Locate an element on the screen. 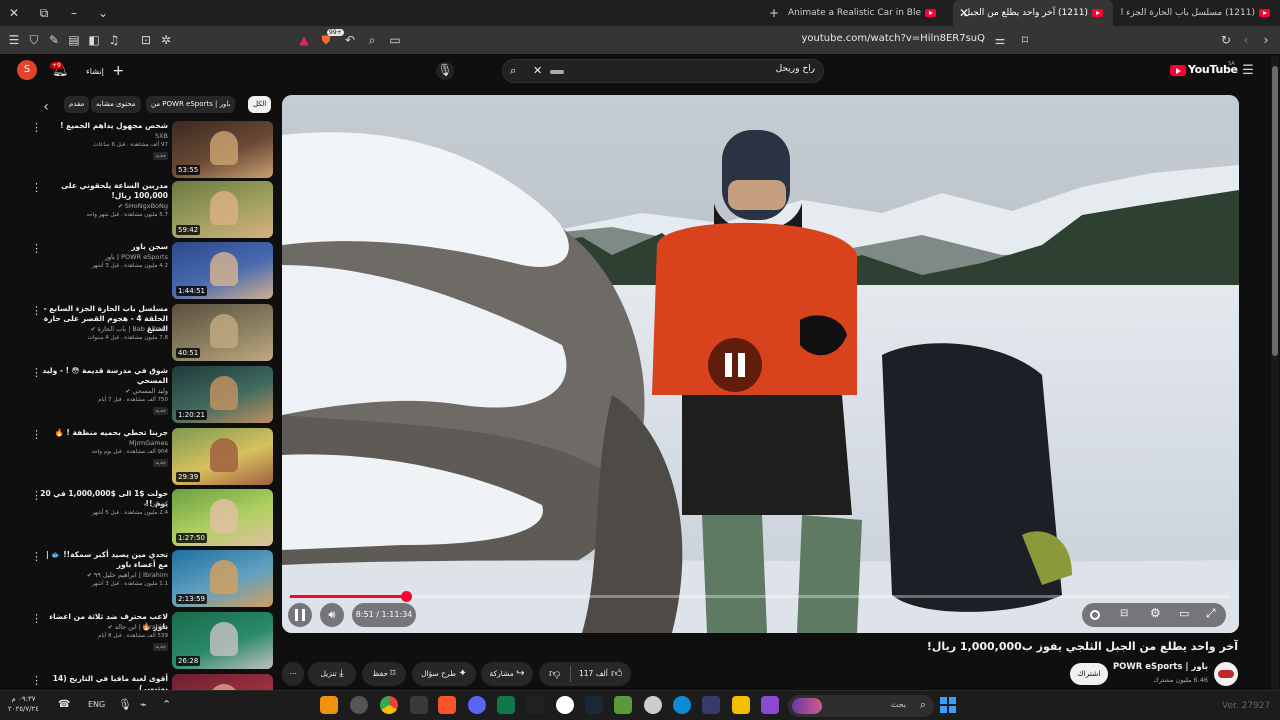 The height and width of the screenshot is (720, 1280). tab-search-chevron-icon: ⌄ is located at coordinates (103, 13).